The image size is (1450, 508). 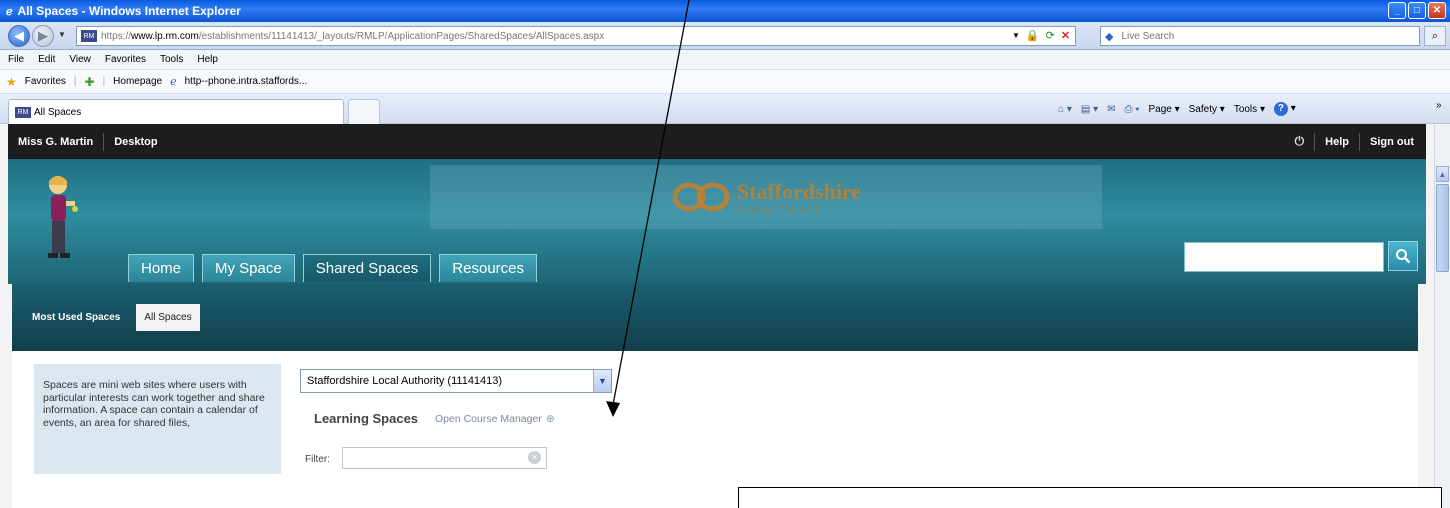 What do you see at coordinates (23, 112) in the screenshot?
I see `tab-favicon-icon: RM` at bounding box center [23, 112].